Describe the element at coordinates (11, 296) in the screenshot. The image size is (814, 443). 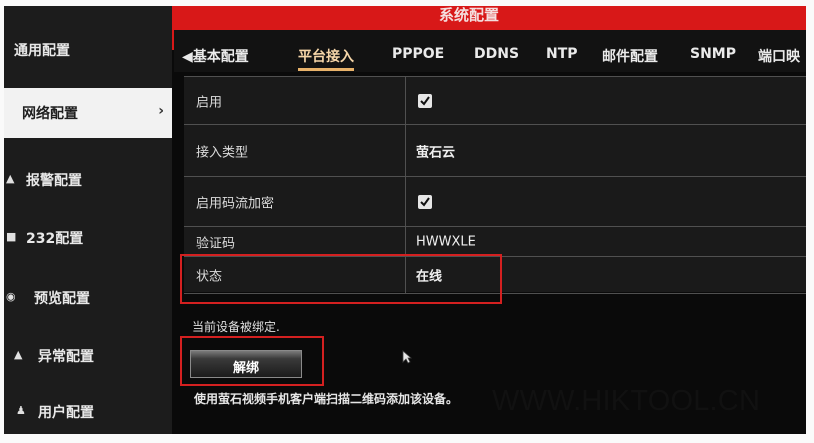
I see `eye-icon: ◉` at that location.